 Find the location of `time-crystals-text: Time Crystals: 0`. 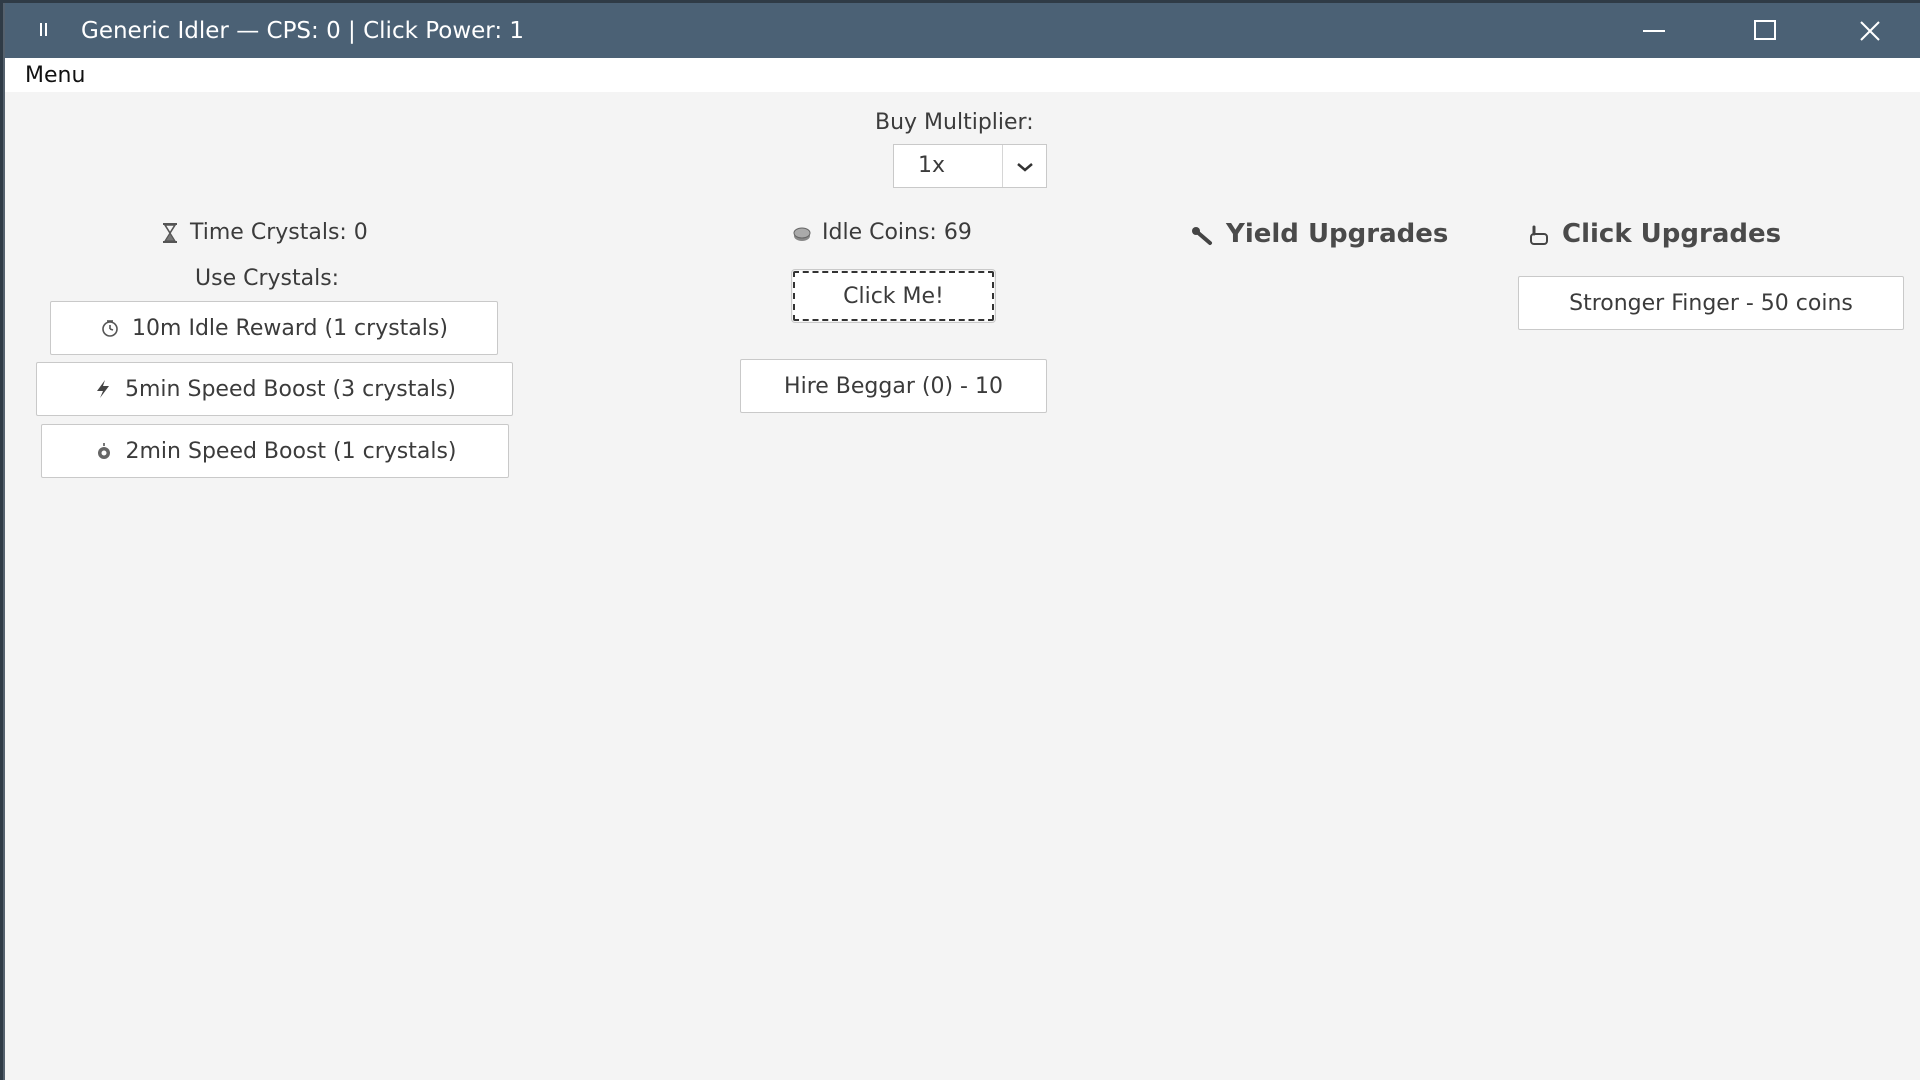

time-crystals-text: Time Crystals: 0 is located at coordinates (279, 232).